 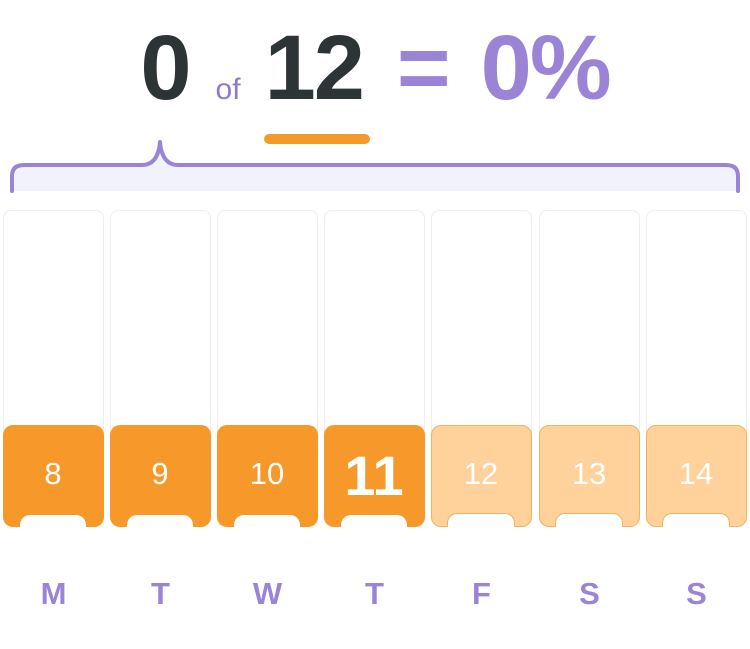 I want to click on day-block-future: 12, so click(x=481, y=475).